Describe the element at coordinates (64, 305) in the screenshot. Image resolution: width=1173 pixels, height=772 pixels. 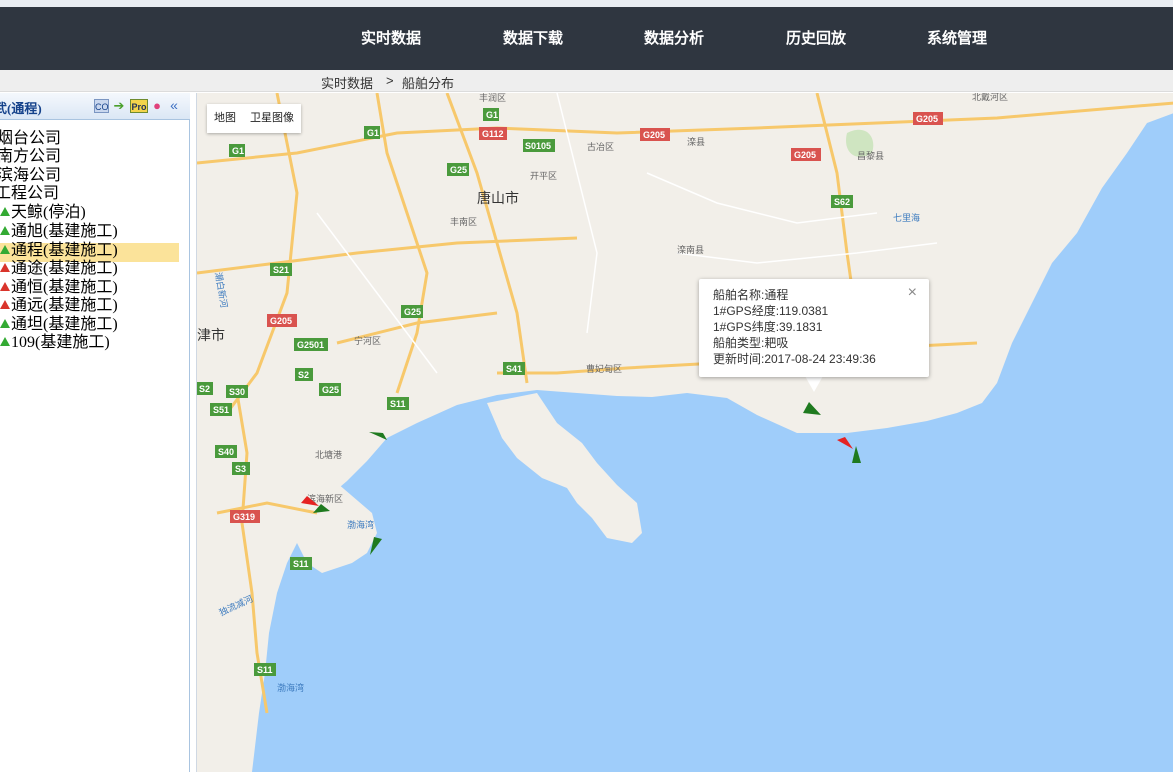
I see `ship-label: 通远(基建施工)` at that location.